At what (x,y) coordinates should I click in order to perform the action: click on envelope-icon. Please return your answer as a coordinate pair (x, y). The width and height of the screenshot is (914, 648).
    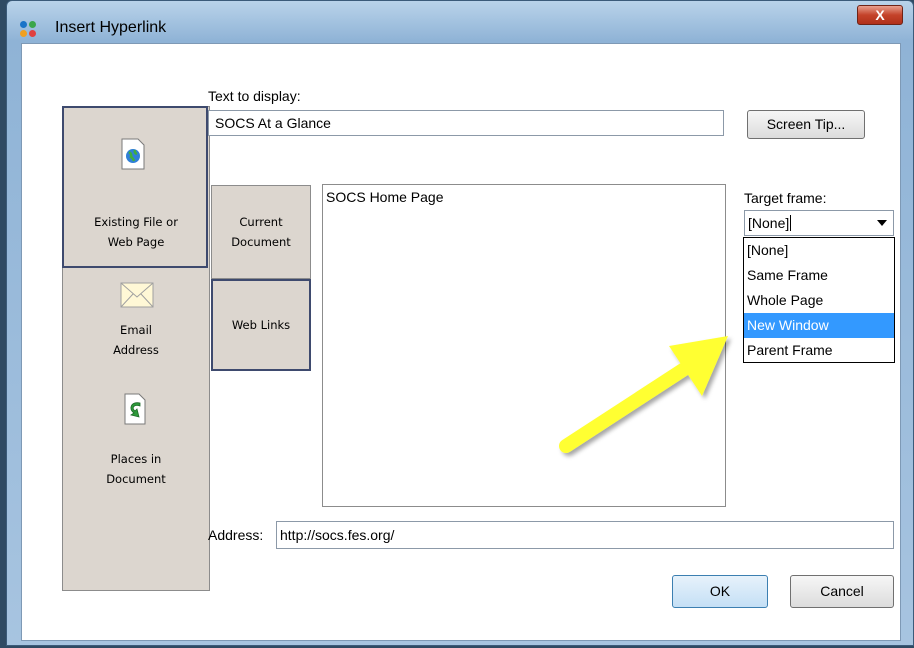
    Looking at the image, I should click on (137, 295).